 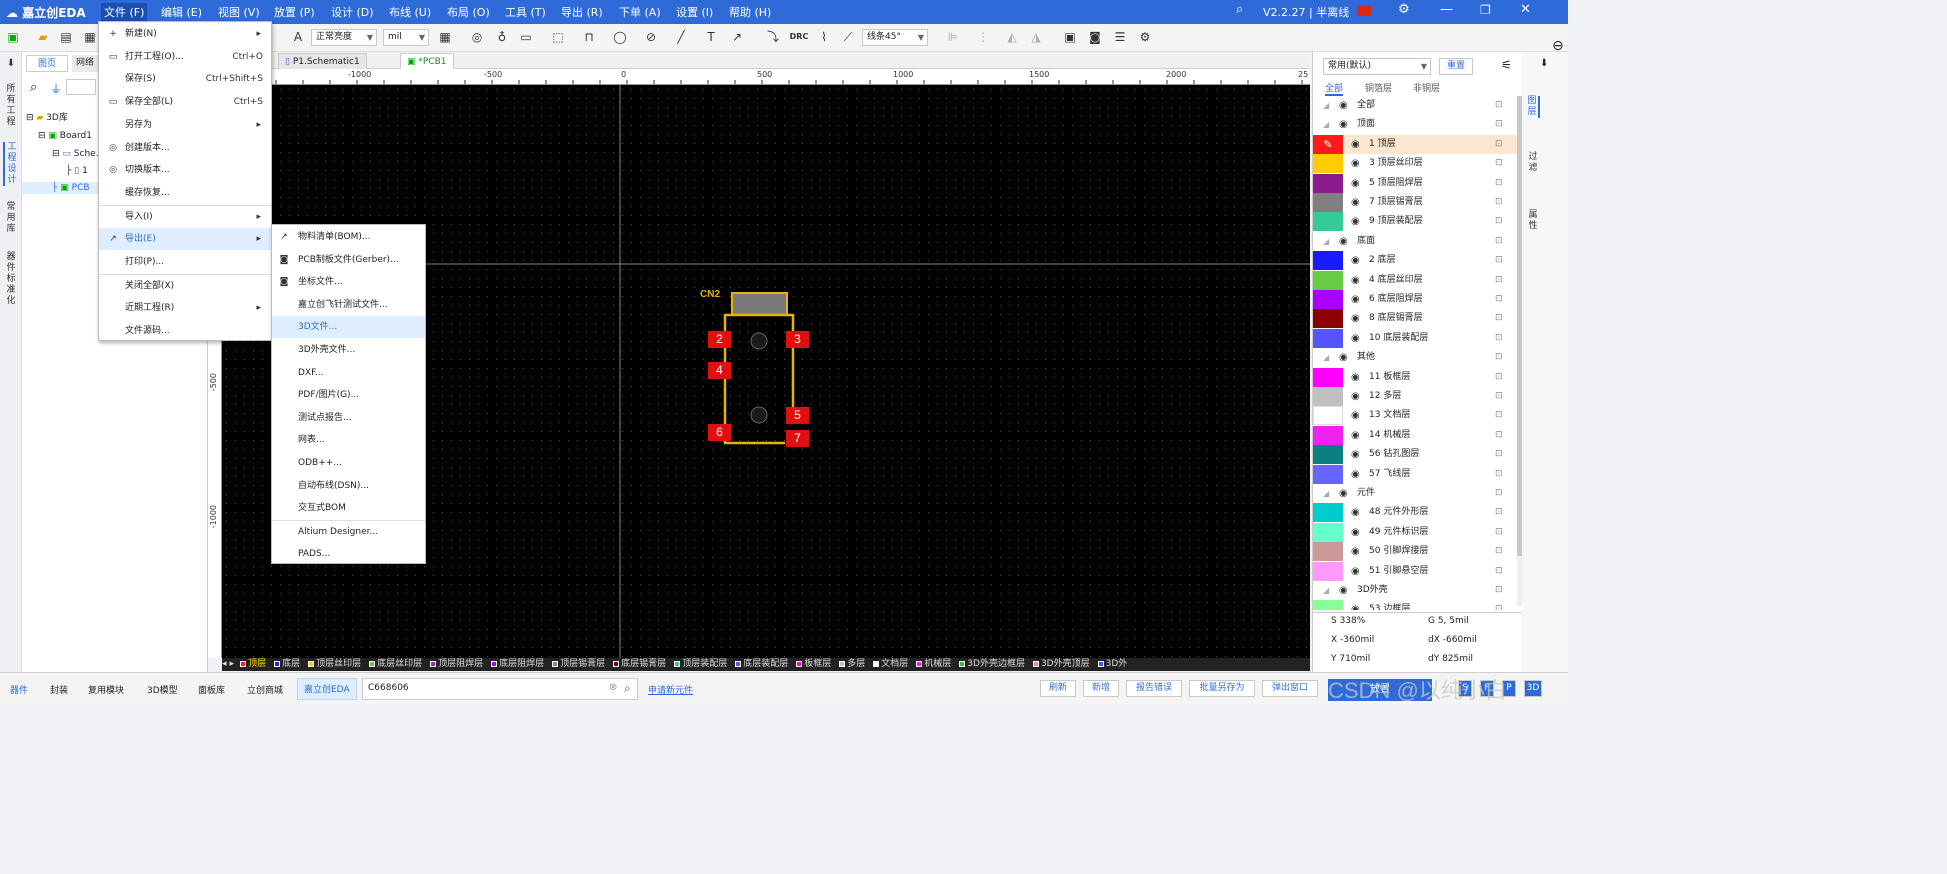 What do you see at coordinates (287, 664) in the screenshot?
I see `layer-bar-item: 底层` at bounding box center [287, 664].